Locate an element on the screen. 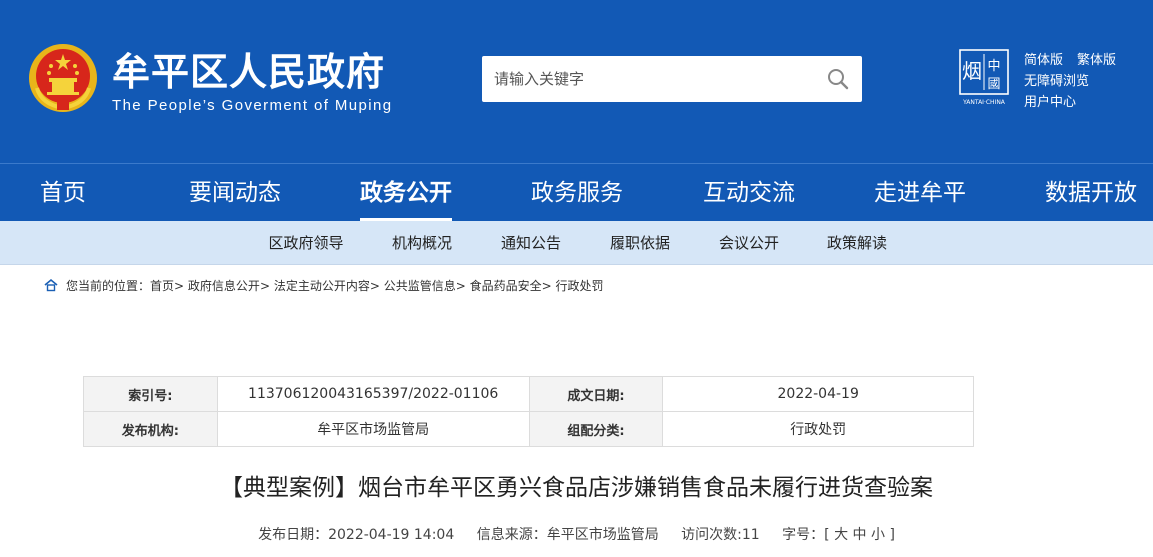 This screenshot has width=1153, height=557. national-emblem-icon is located at coordinates (63, 78).